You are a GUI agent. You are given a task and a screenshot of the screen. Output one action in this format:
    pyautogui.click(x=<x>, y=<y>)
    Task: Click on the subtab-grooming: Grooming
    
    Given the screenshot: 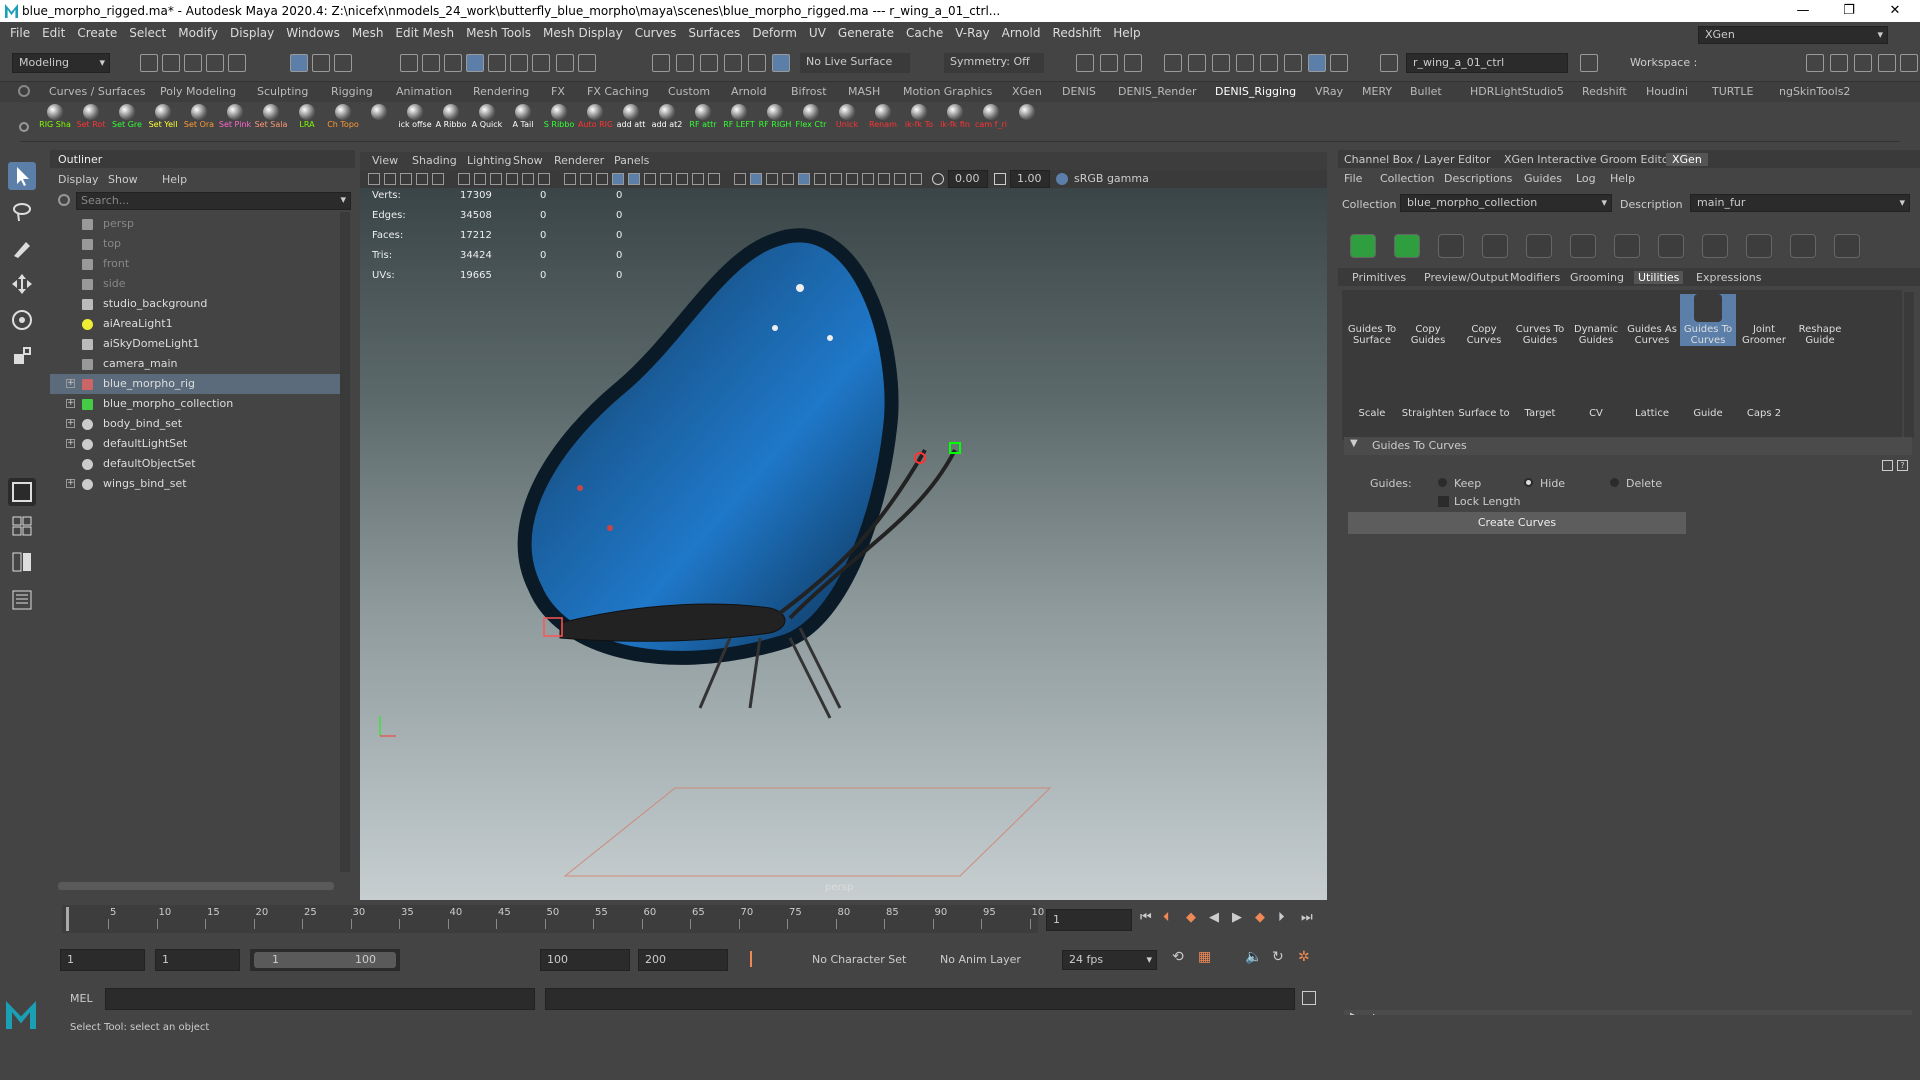 What is the action you would take?
    pyautogui.click(x=1597, y=277)
    